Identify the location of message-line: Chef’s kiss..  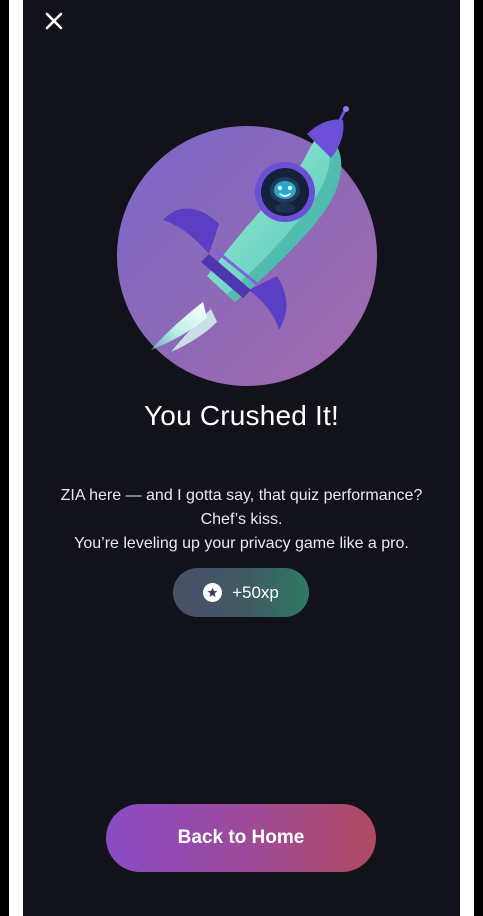
(241, 519).